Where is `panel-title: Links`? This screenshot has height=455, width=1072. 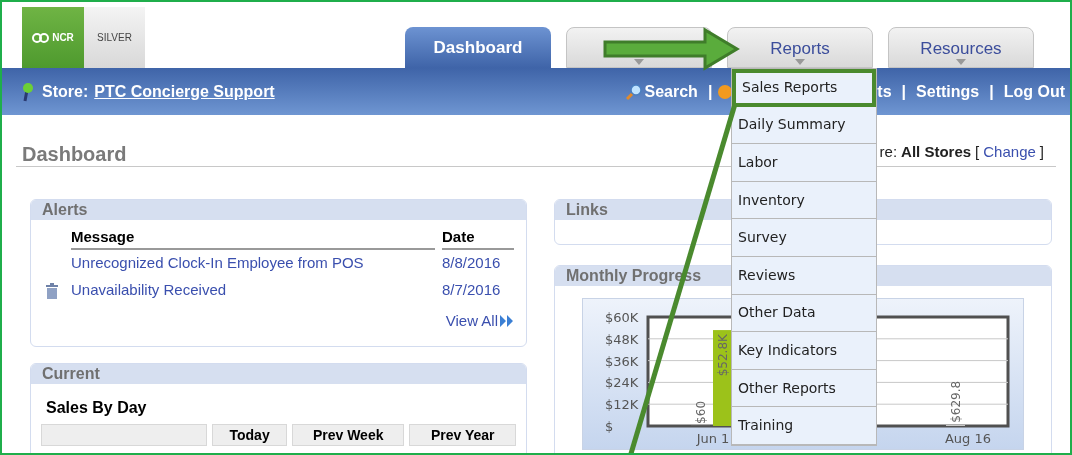
panel-title: Links is located at coordinates (587, 209).